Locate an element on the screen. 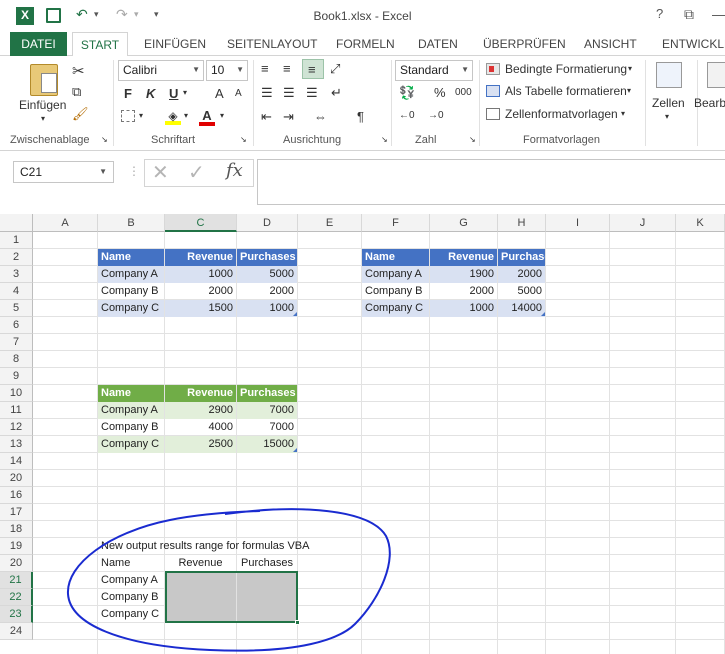 The width and height of the screenshot is (725, 654). paste-icon is located at coordinates (44, 80).